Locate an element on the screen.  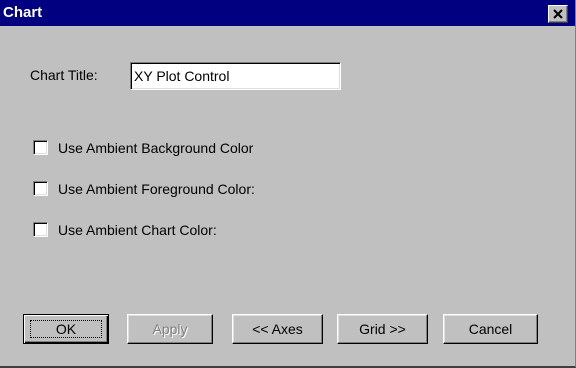
chart-title-label: Chart Title: is located at coordinates (64, 75).